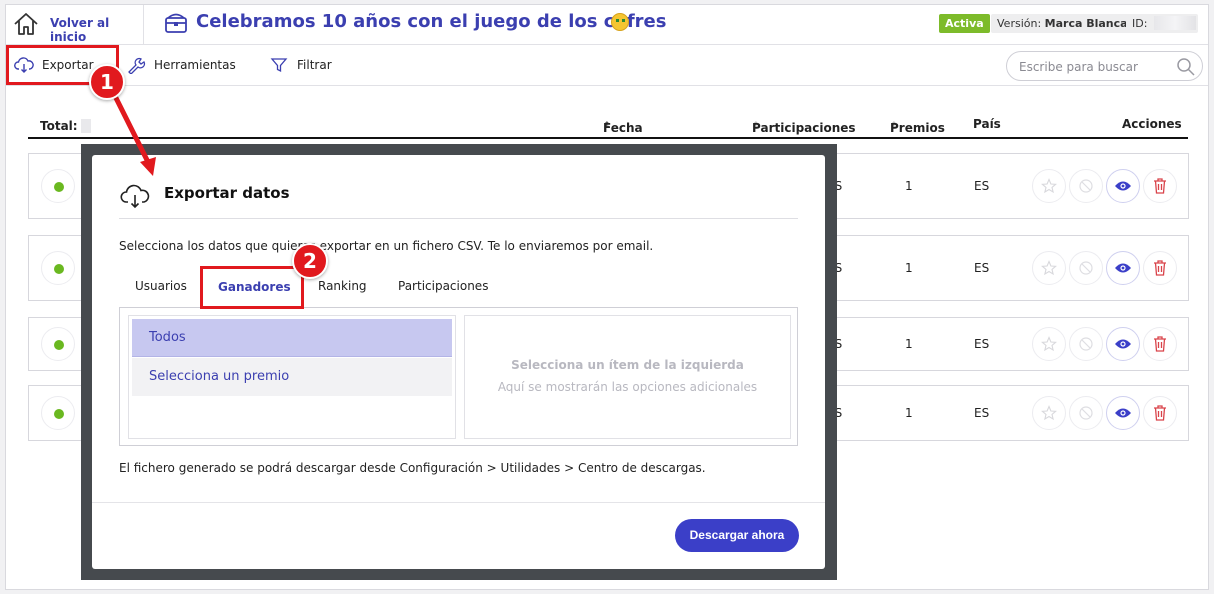 The image size is (1214, 594). What do you see at coordinates (134, 135) in the screenshot?
I see `annotation-arrow` at bounding box center [134, 135].